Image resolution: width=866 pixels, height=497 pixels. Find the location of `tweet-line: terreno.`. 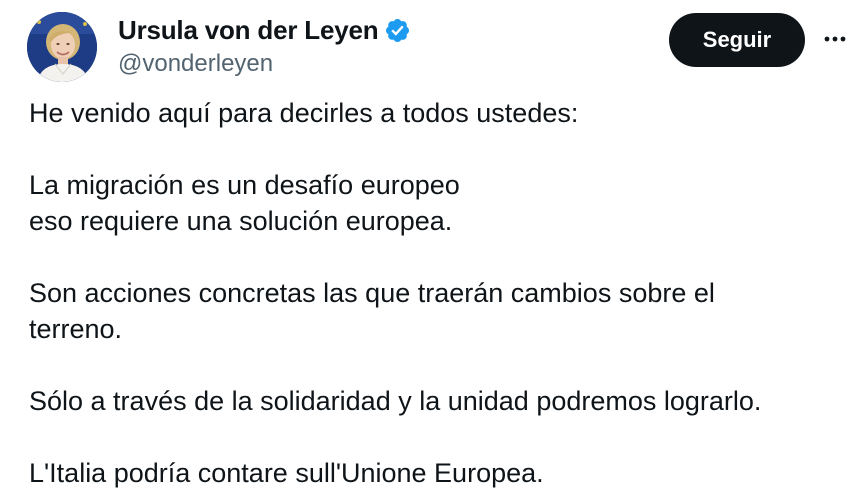

tweet-line: terreno. is located at coordinates (76, 329).